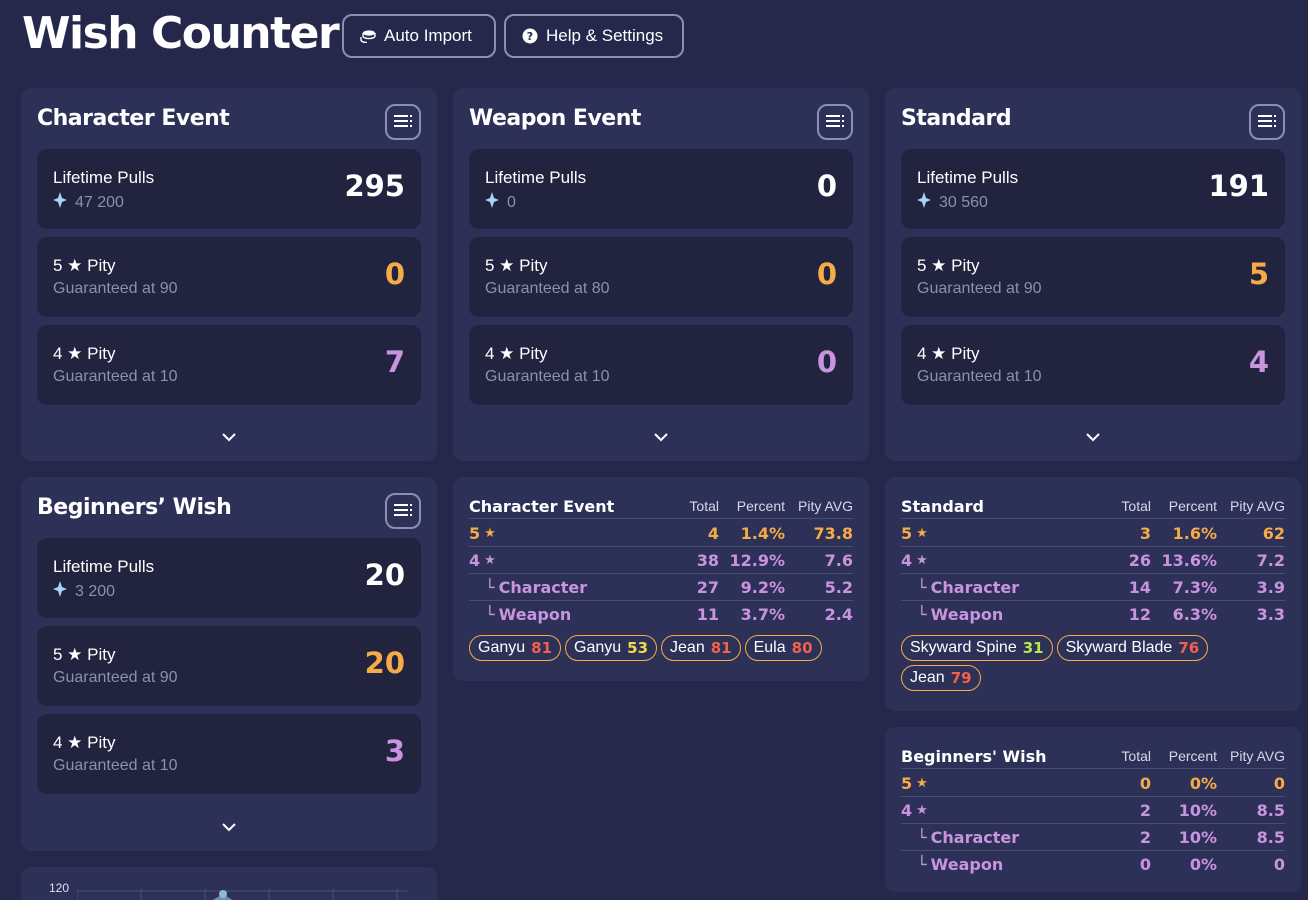  What do you see at coordinates (475, 533) in the screenshot?
I see `row-label: 5` at bounding box center [475, 533].